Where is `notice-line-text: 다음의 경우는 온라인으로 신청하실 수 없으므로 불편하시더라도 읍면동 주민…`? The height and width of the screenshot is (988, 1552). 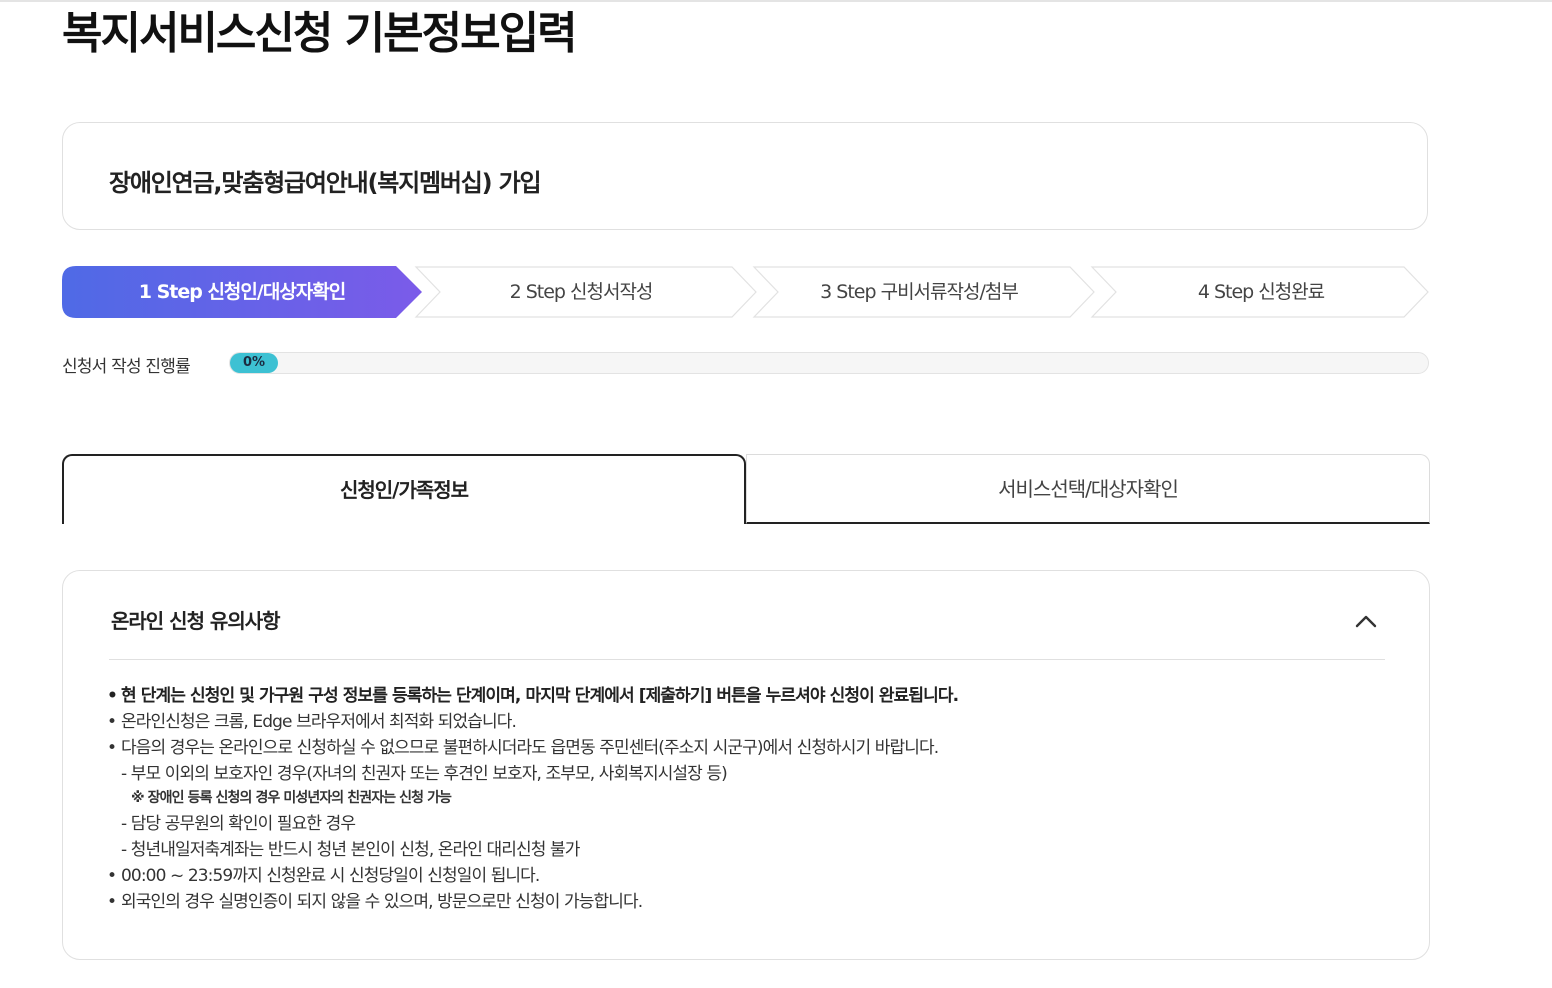
notice-line-text: 다음의 경우는 온라인으로 신청하실 수 없으므로 불편하시더라도 읍면동 주민… is located at coordinates (530, 748).